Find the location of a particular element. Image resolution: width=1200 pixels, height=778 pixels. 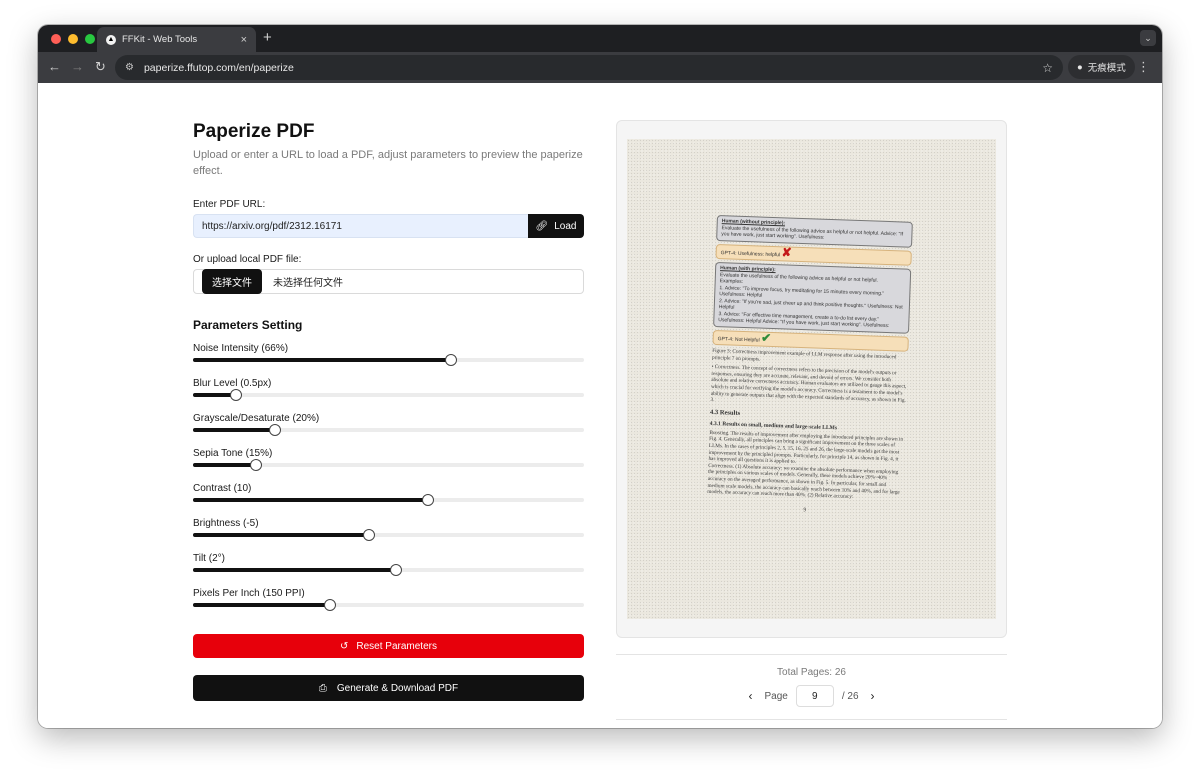

parameters-heading: Parameters Setting is located at coordinates (248, 325).